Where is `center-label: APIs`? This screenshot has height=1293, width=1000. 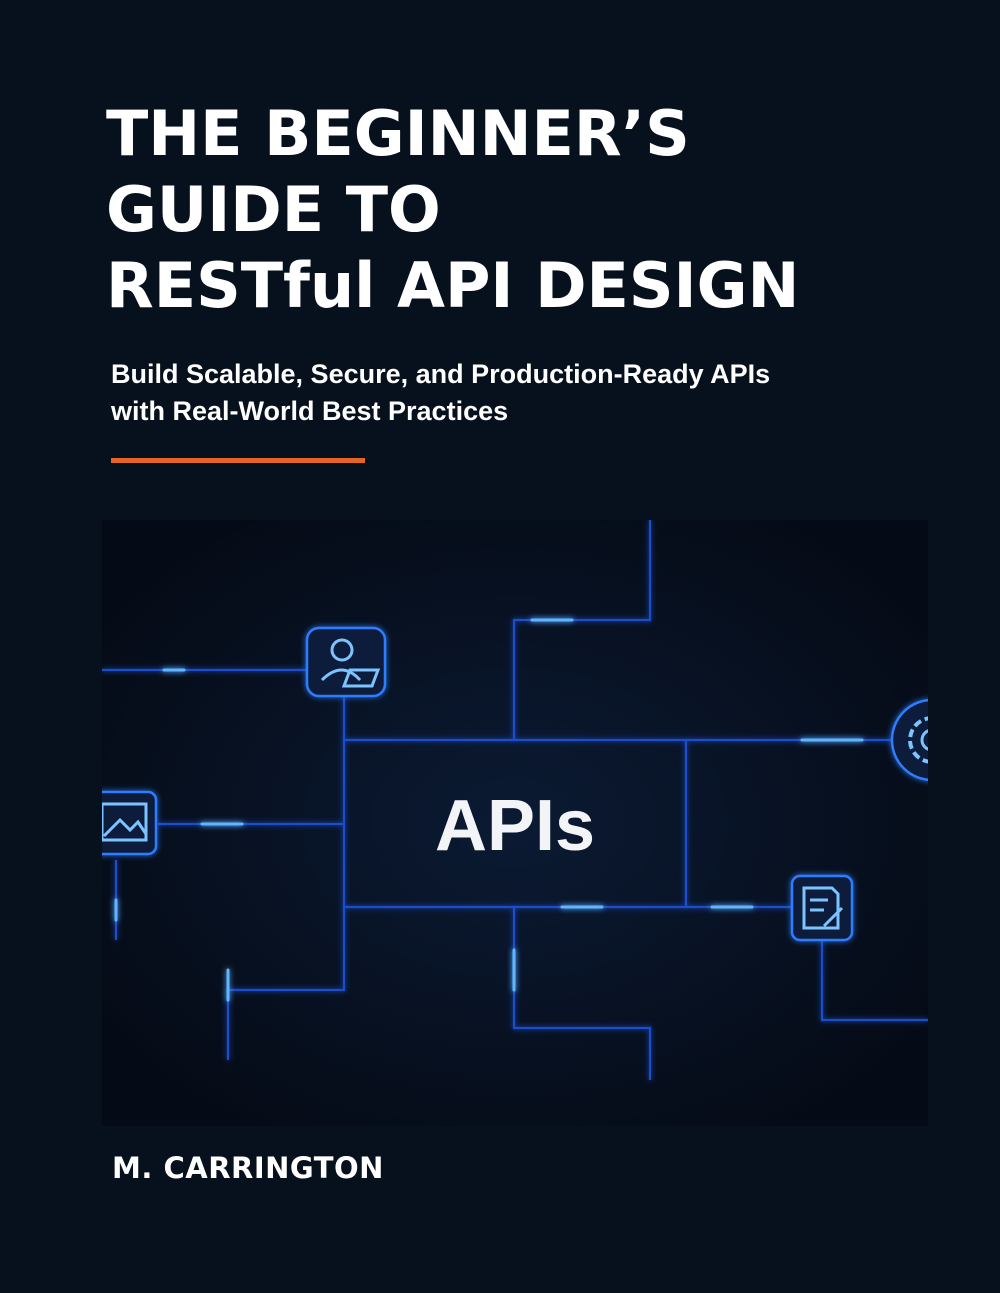 center-label: APIs is located at coordinates (515, 826).